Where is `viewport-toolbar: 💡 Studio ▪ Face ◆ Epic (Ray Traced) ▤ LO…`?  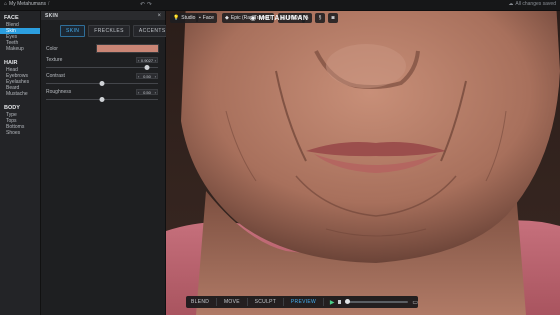
viewport-toolbar: 💡 Studio ▪ Face ◆ Epic (Ray Traced) ▤ LO… is located at coordinates (363, 19).